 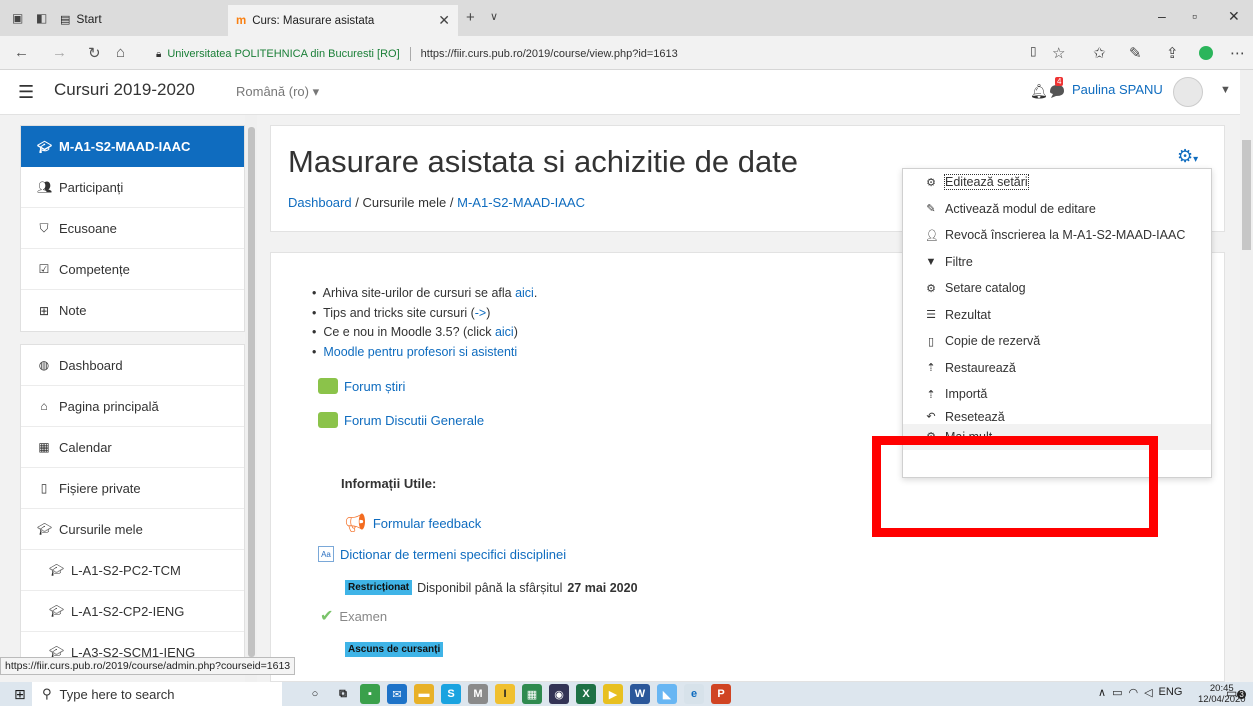 What do you see at coordinates (132, 310) in the screenshot?
I see `sidebar-item-grades: ⊞ Note` at bounding box center [132, 310].